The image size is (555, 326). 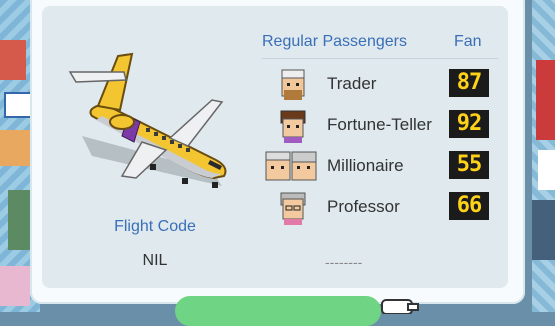 What do you see at coordinates (155, 260) in the screenshot?
I see `flight-code-value: NIL` at bounding box center [155, 260].